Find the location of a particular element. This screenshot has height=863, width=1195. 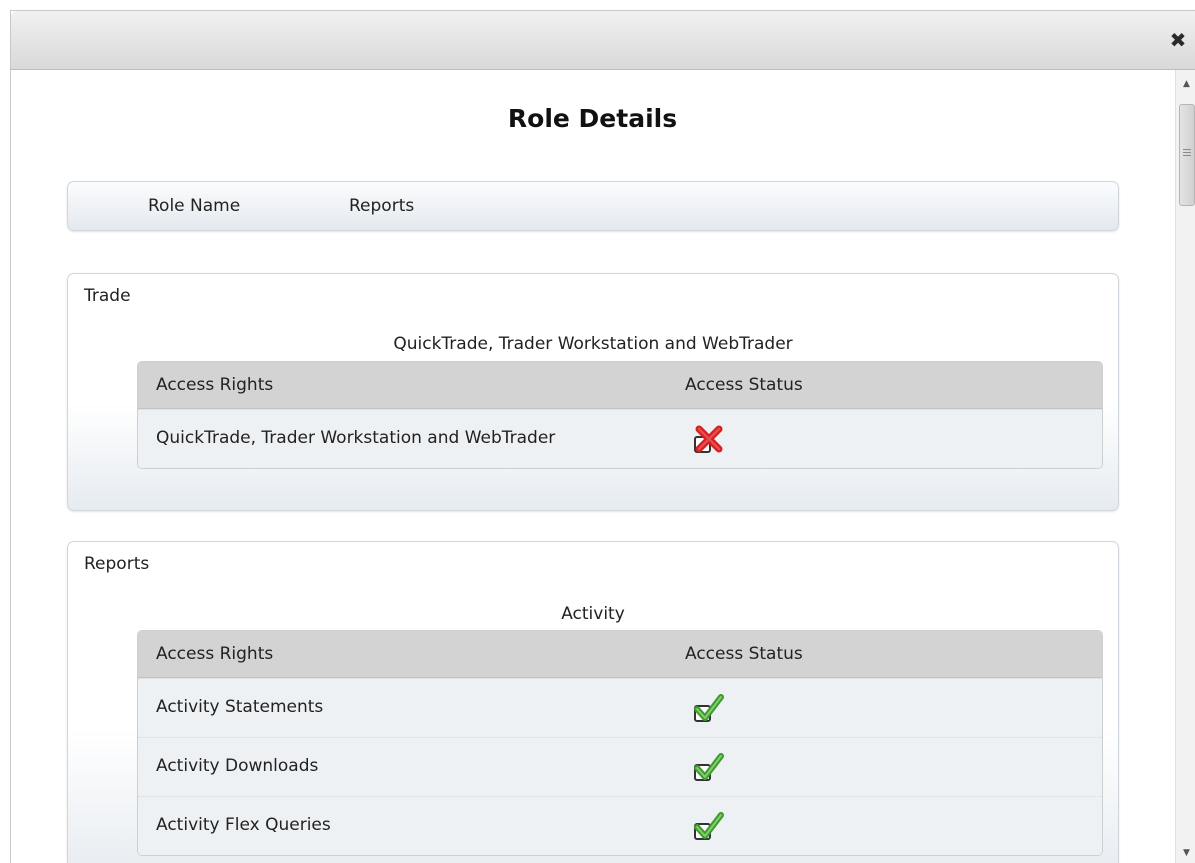

scrollbar-thumb is located at coordinates (1187, 155).